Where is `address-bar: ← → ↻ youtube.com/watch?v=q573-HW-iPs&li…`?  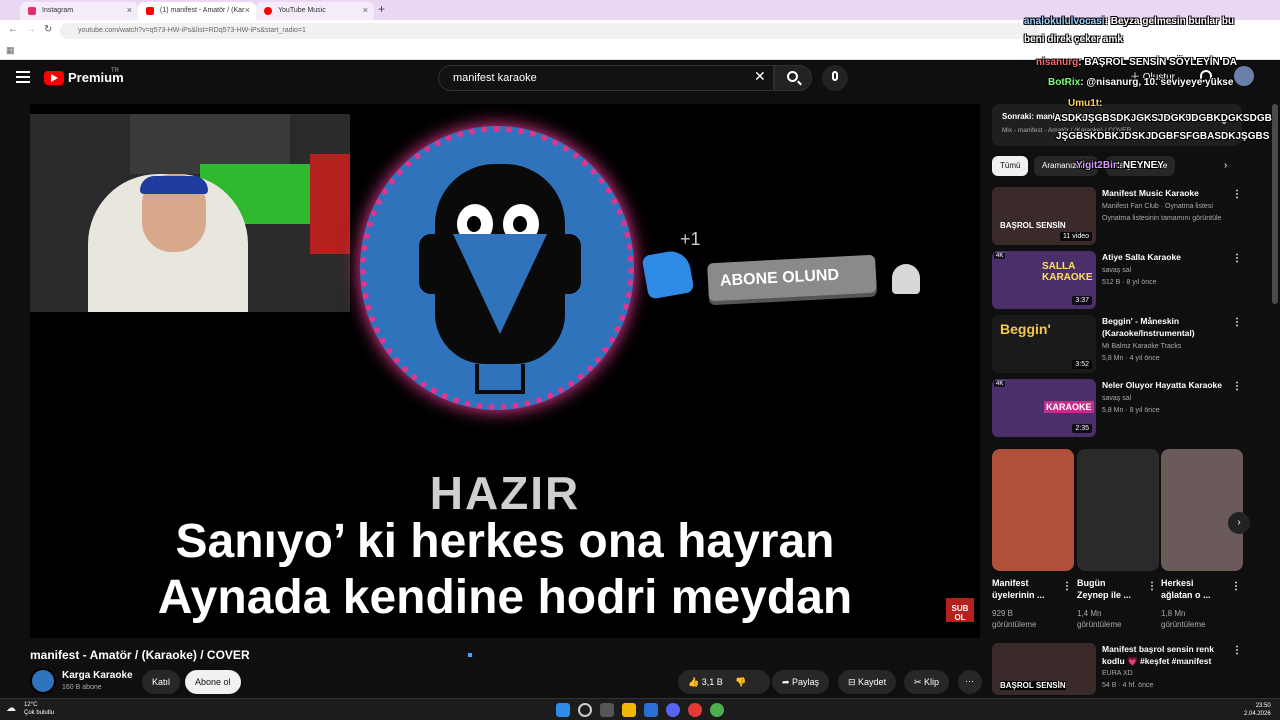 address-bar: ← → ↻ youtube.com/watch?v=q573-HW-iPs&li… is located at coordinates (640, 31).